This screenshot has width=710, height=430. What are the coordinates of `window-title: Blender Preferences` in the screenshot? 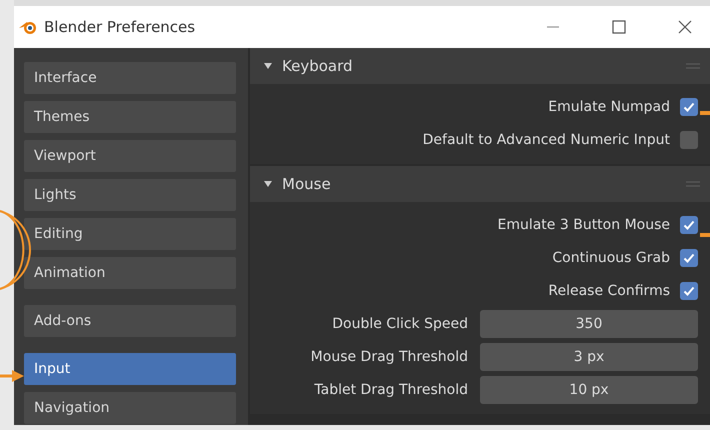 It's located at (120, 27).